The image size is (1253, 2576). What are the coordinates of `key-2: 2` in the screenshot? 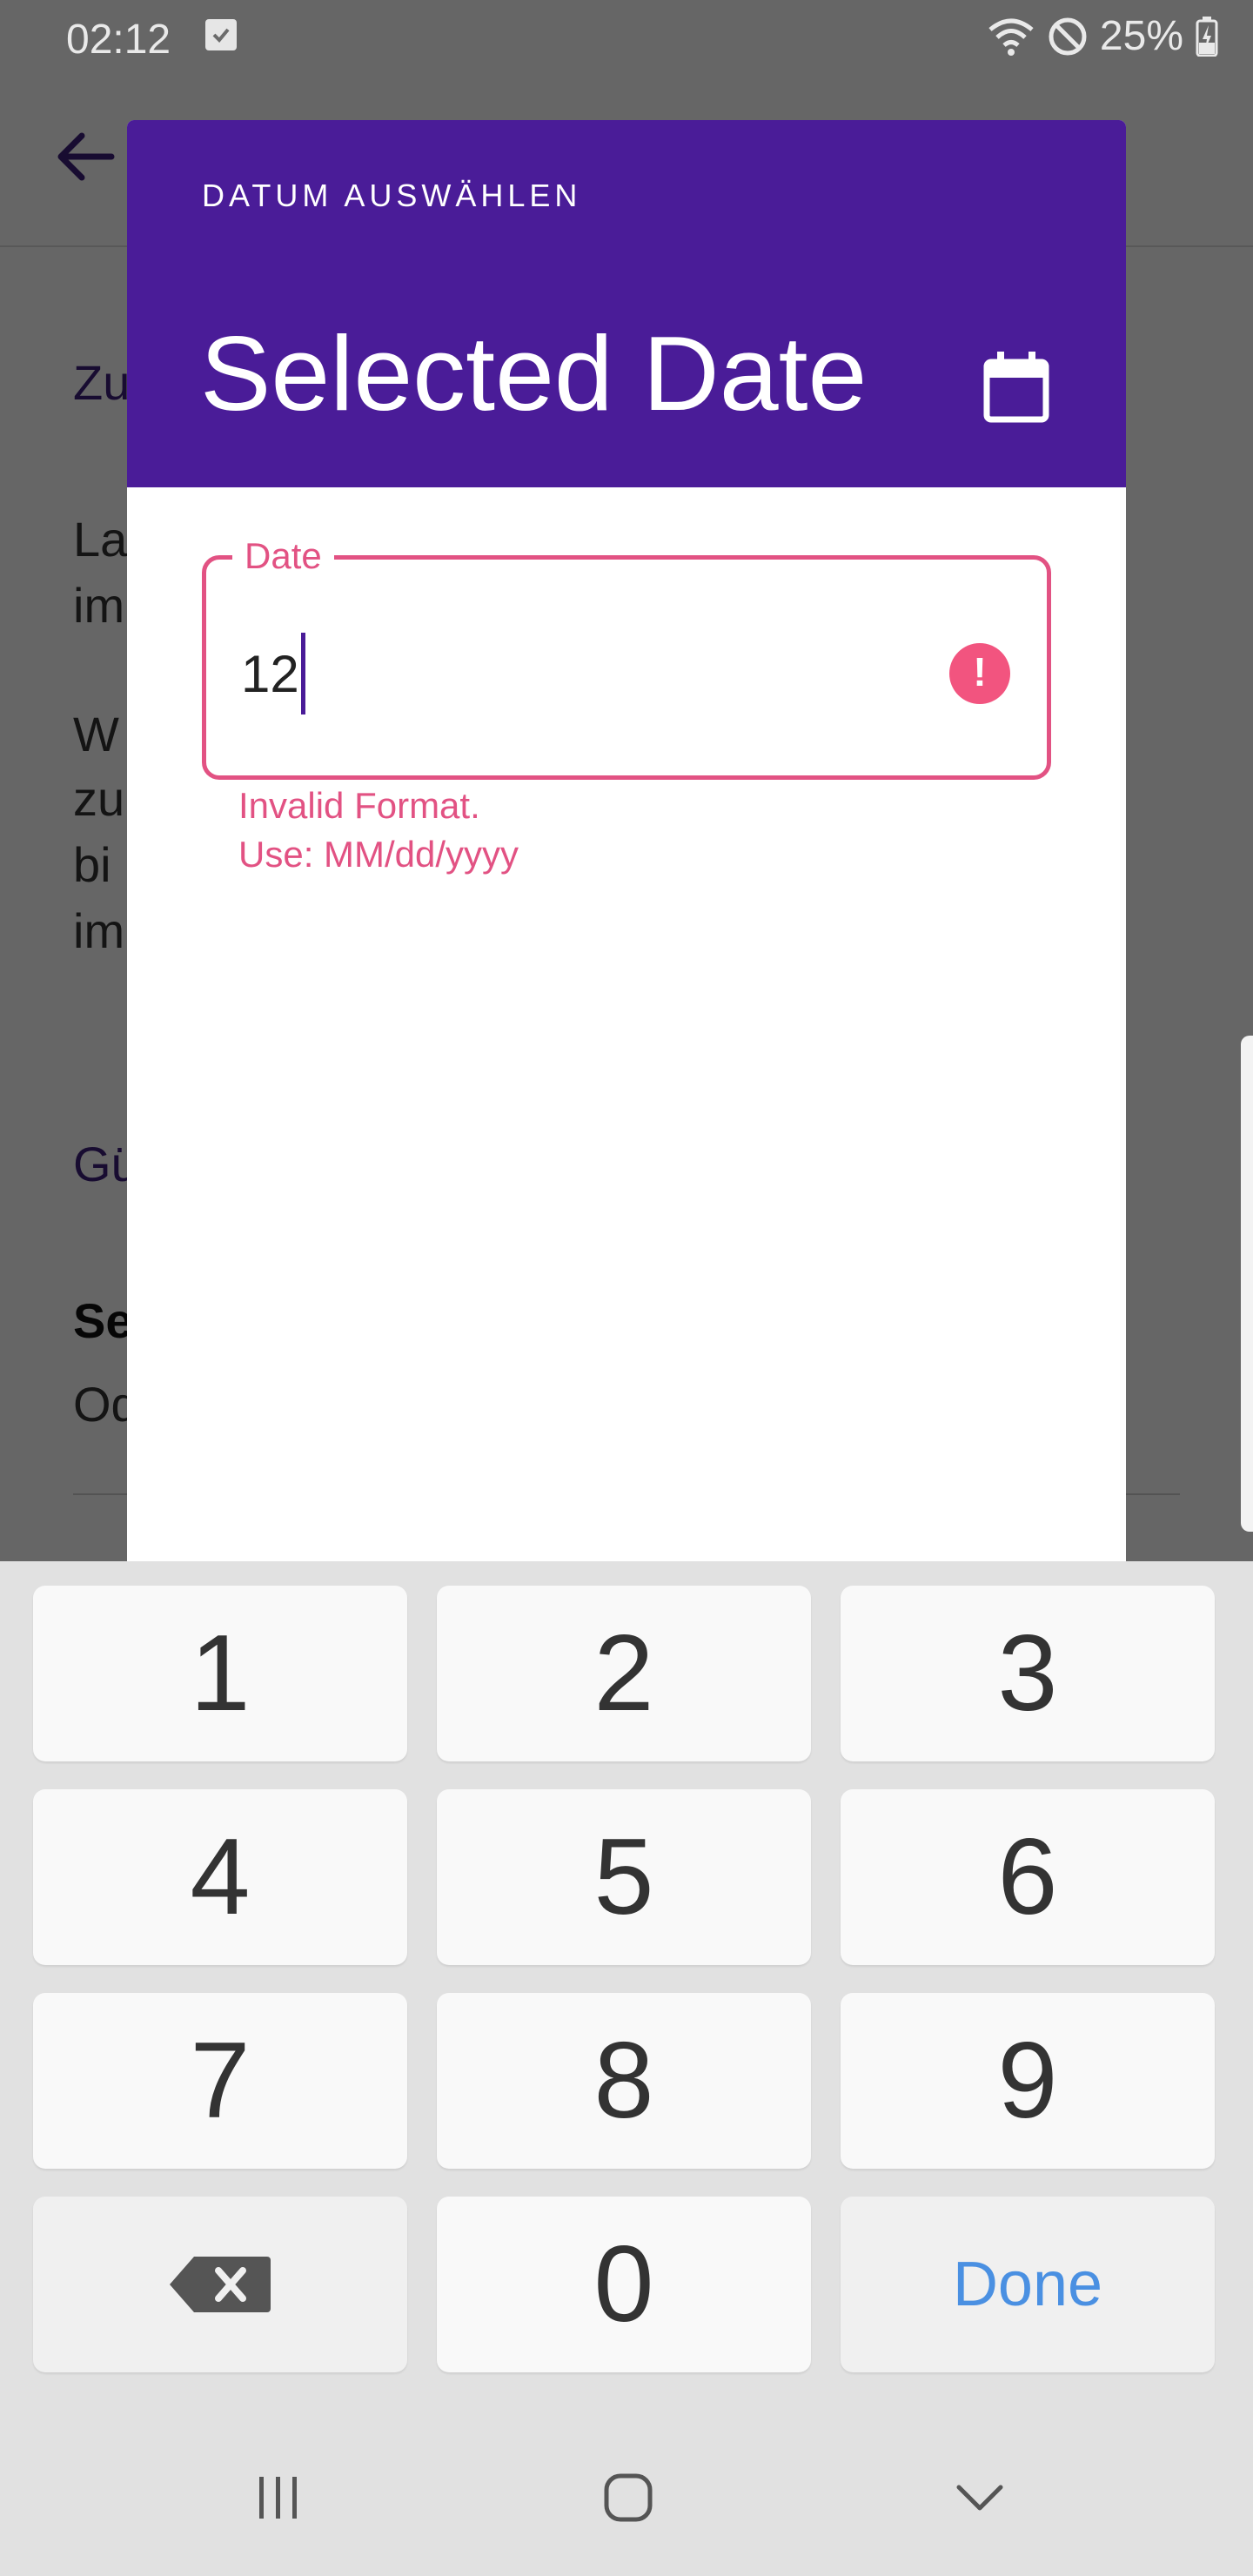 It's located at (624, 1673).